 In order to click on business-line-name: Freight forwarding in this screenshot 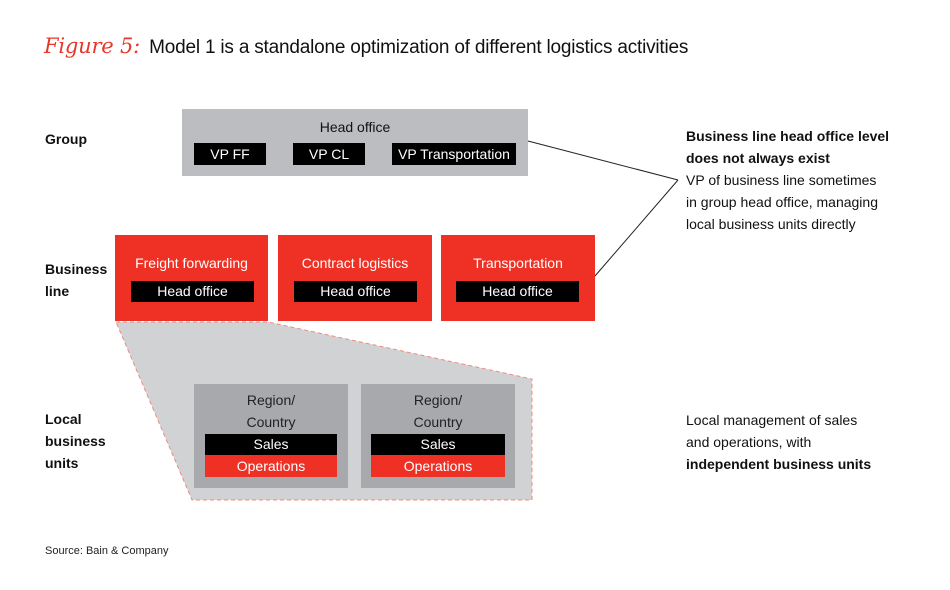, I will do `click(191, 263)`.